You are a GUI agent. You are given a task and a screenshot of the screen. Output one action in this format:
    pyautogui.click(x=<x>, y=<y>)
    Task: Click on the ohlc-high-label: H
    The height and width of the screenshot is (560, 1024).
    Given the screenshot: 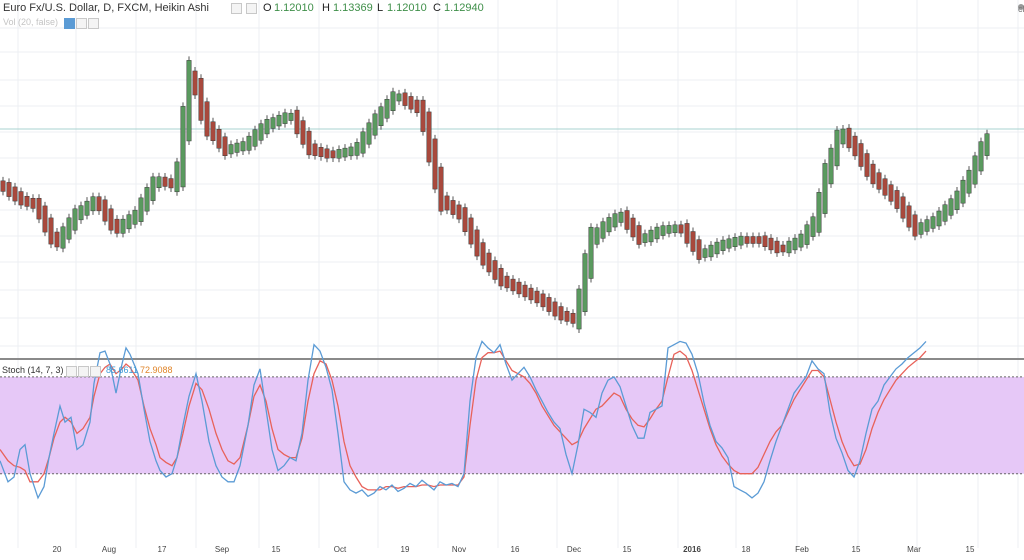 What is the action you would take?
    pyautogui.click(x=326, y=8)
    